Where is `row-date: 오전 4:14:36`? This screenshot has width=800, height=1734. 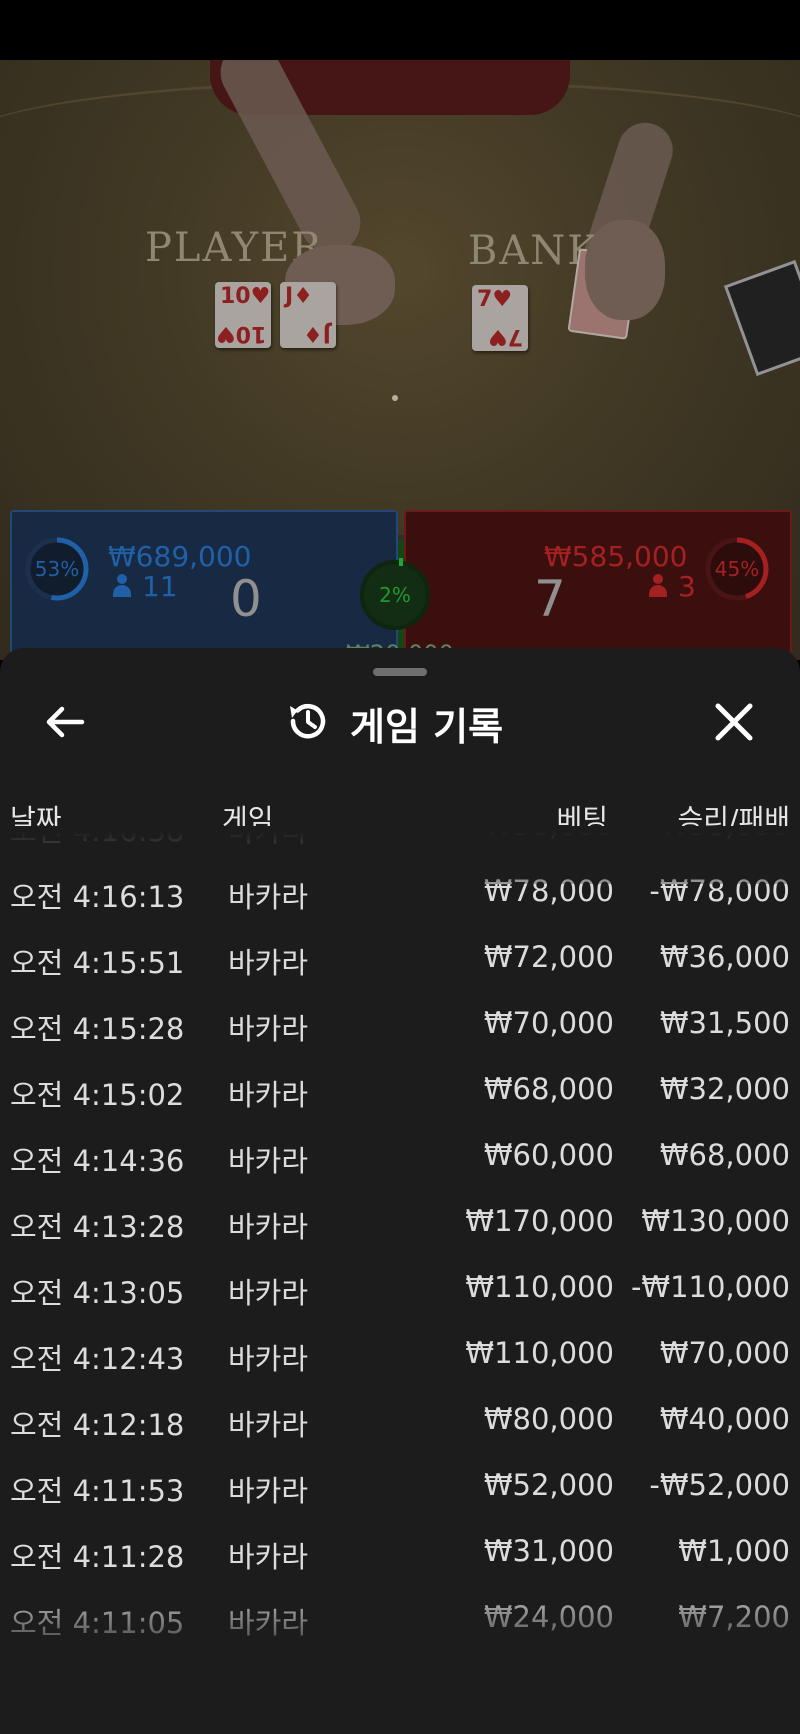
row-date: 오전 4:14:36 is located at coordinates (97, 1161).